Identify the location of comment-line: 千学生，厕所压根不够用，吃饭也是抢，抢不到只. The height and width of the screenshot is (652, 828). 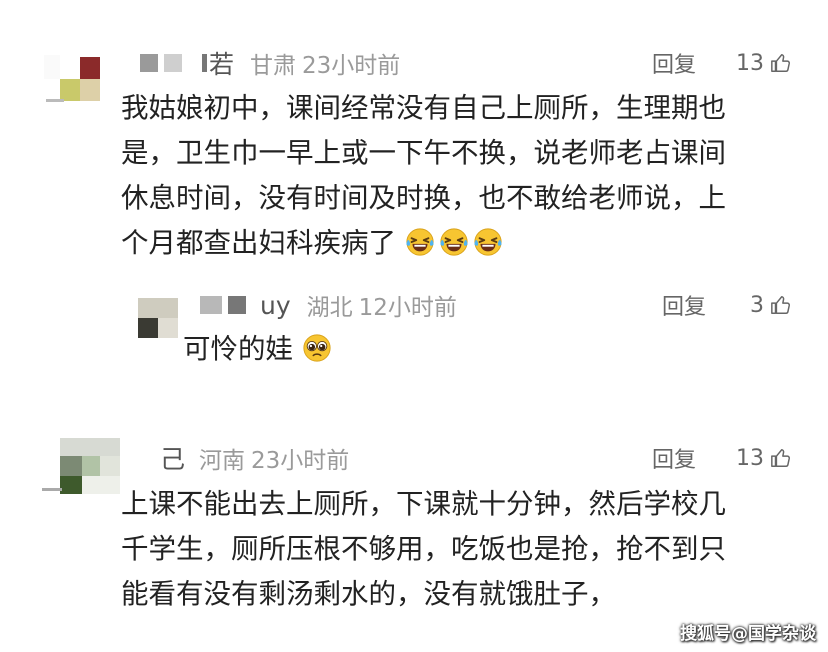
(423, 549).